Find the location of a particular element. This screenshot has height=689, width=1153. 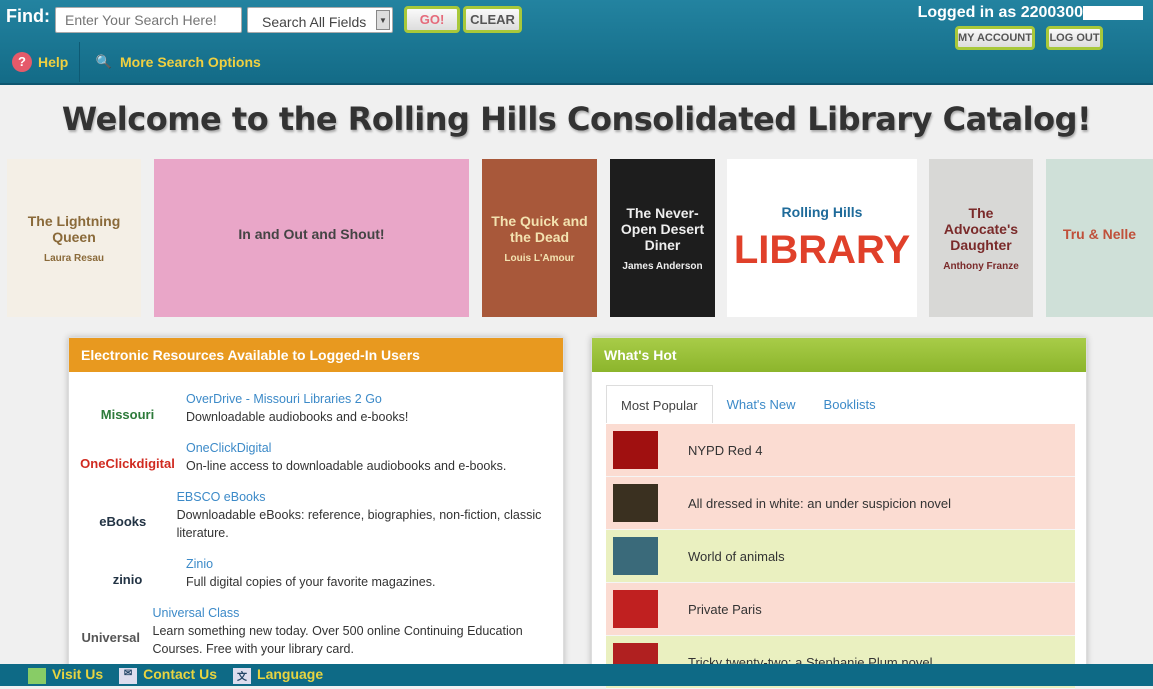

cover-author: Anthony Franze is located at coordinates (981, 266).